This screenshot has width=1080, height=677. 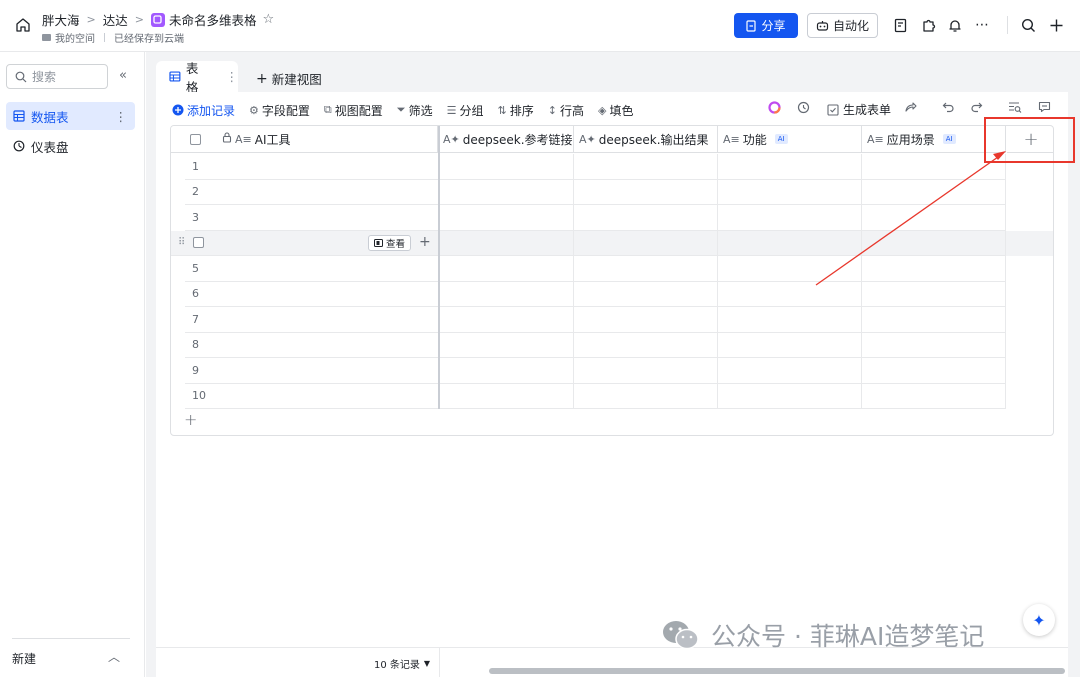 I want to click on share-out-icon, so click(x=910, y=107).